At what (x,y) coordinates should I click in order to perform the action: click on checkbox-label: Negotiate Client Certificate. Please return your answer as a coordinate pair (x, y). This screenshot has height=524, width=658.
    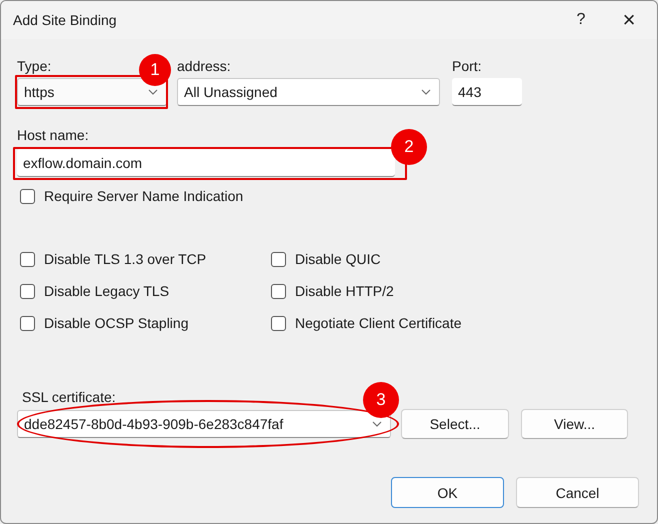
    Looking at the image, I should click on (378, 323).